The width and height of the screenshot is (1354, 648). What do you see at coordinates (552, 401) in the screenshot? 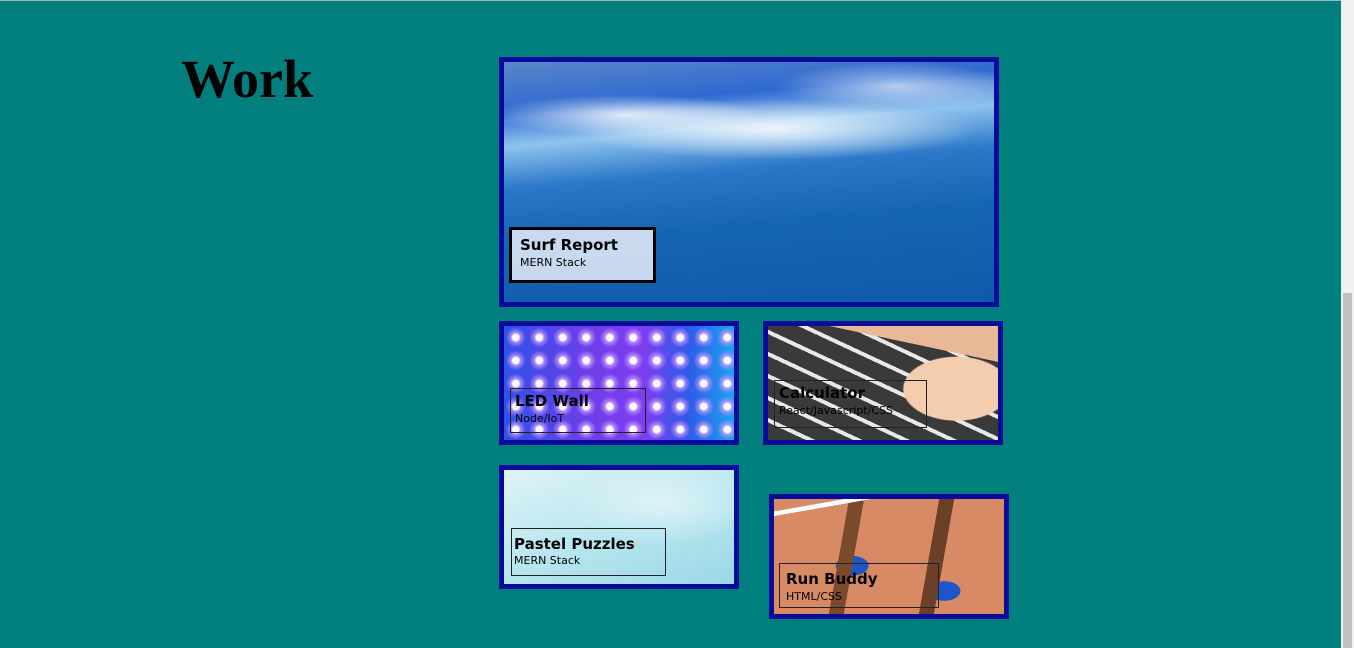
I see `project-title: LED Wall` at bounding box center [552, 401].